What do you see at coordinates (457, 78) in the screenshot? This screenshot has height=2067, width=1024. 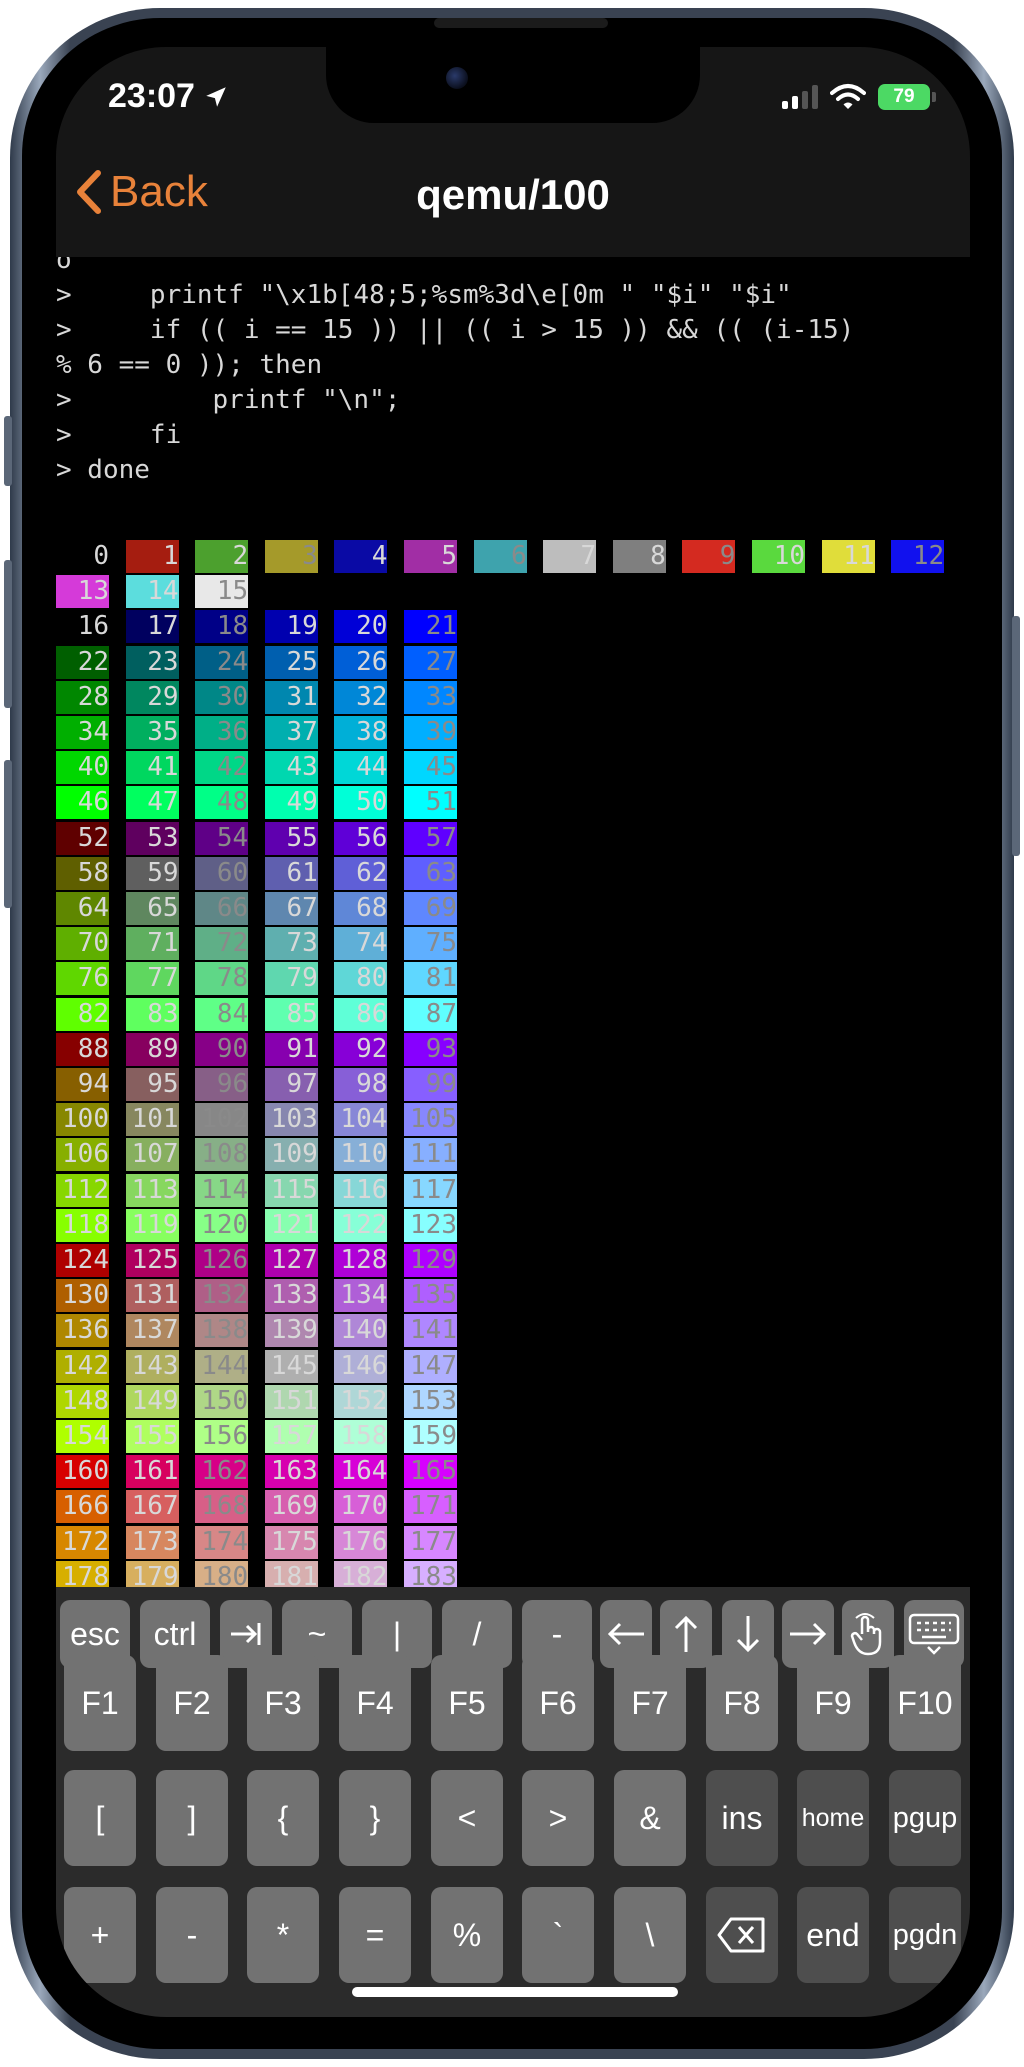 I see `front-camera` at bounding box center [457, 78].